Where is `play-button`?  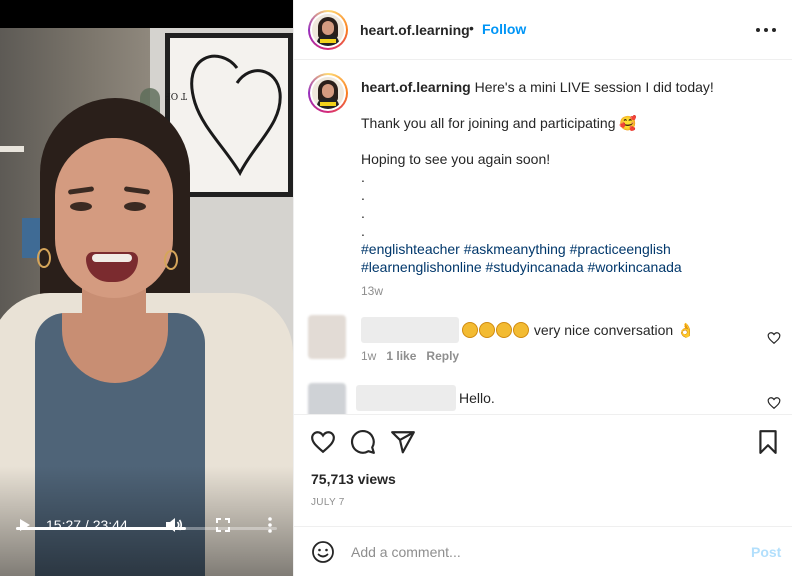 play-button is located at coordinates (25, 525).